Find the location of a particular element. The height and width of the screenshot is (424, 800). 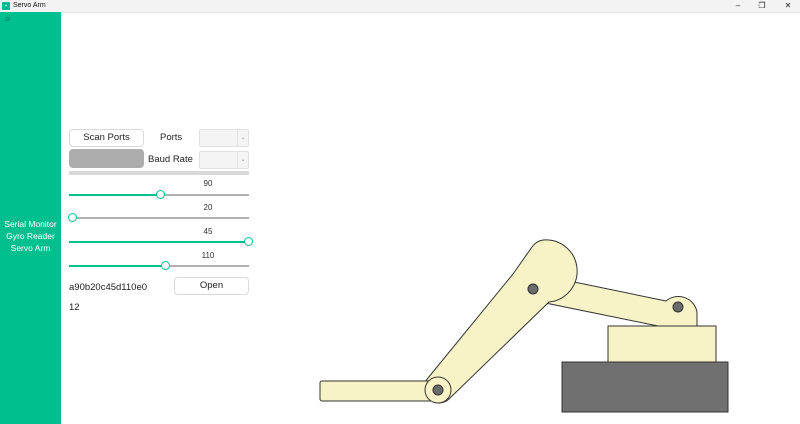

arm-gripper-link is located at coordinates (379, 391).